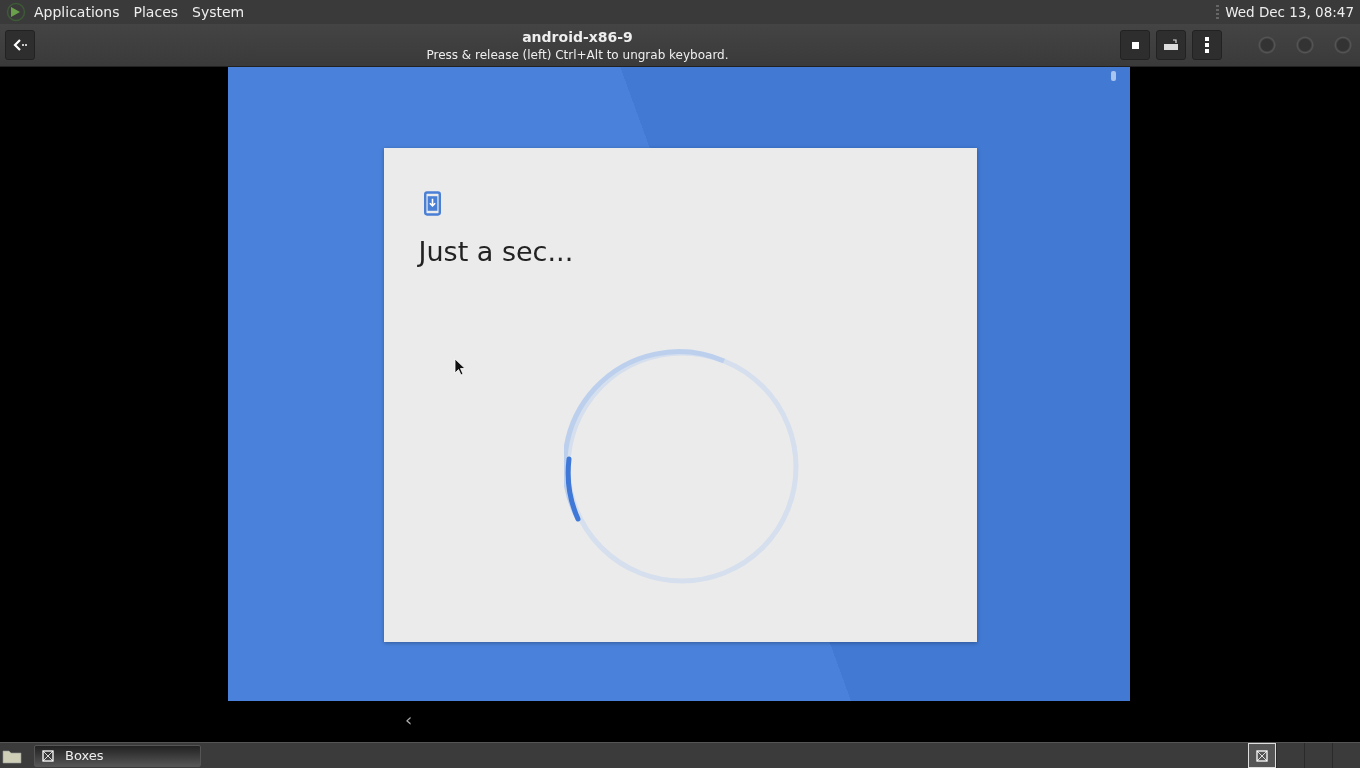  Describe the element at coordinates (1135, 45) in the screenshot. I see `stop-button` at that location.